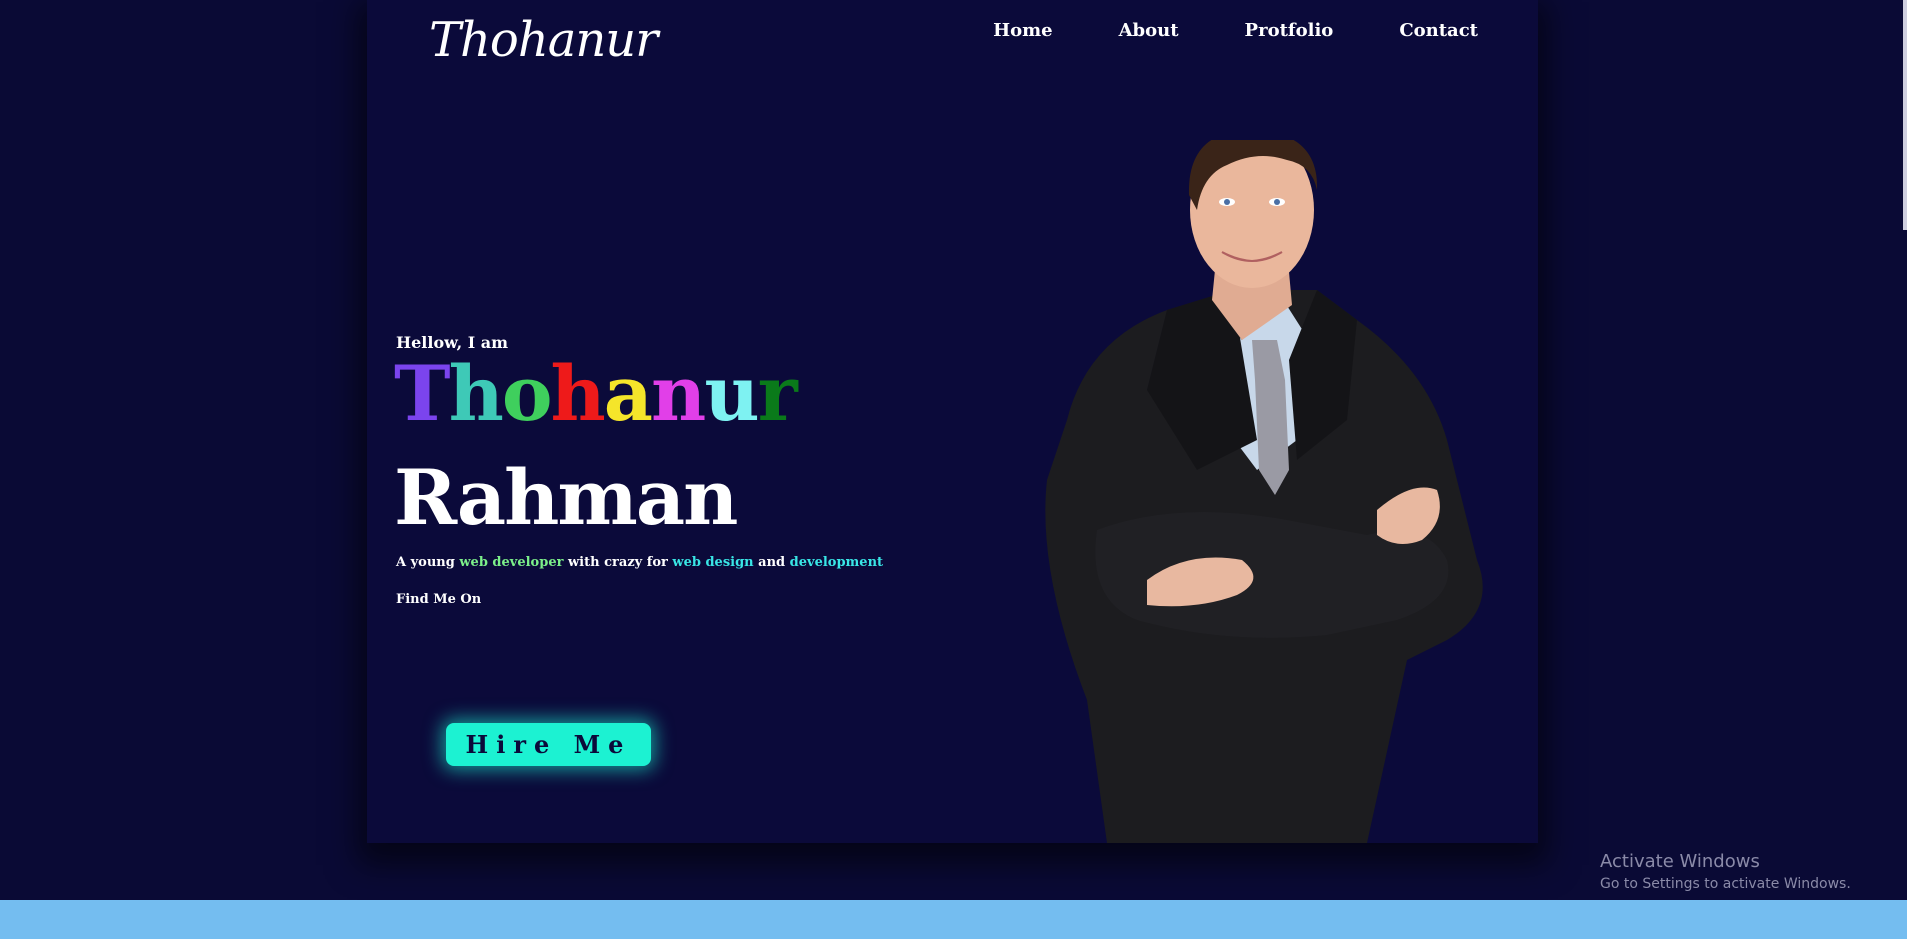 This screenshot has width=1907, height=939. What do you see at coordinates (771, 562) in the screenshot?
I see `tagline-text: and` at bounding box center [771, 562].